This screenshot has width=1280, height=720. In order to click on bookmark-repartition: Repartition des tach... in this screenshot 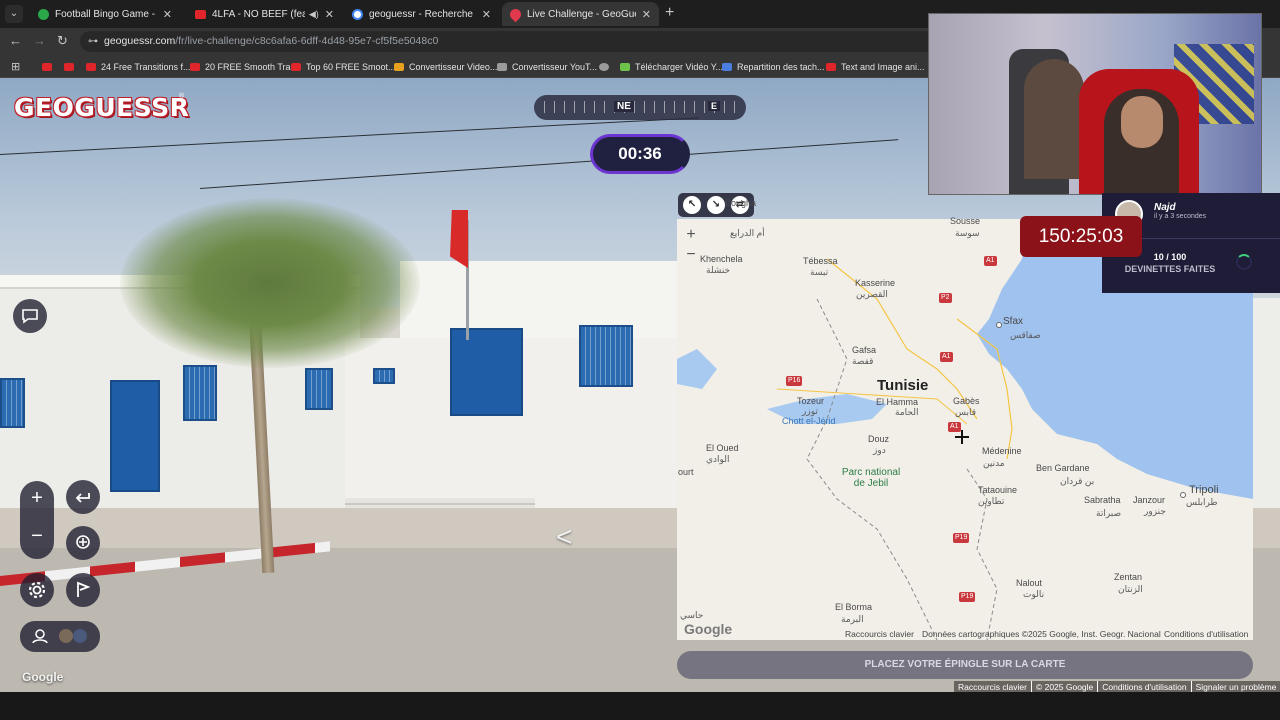, I will do `click(773, 66)`.